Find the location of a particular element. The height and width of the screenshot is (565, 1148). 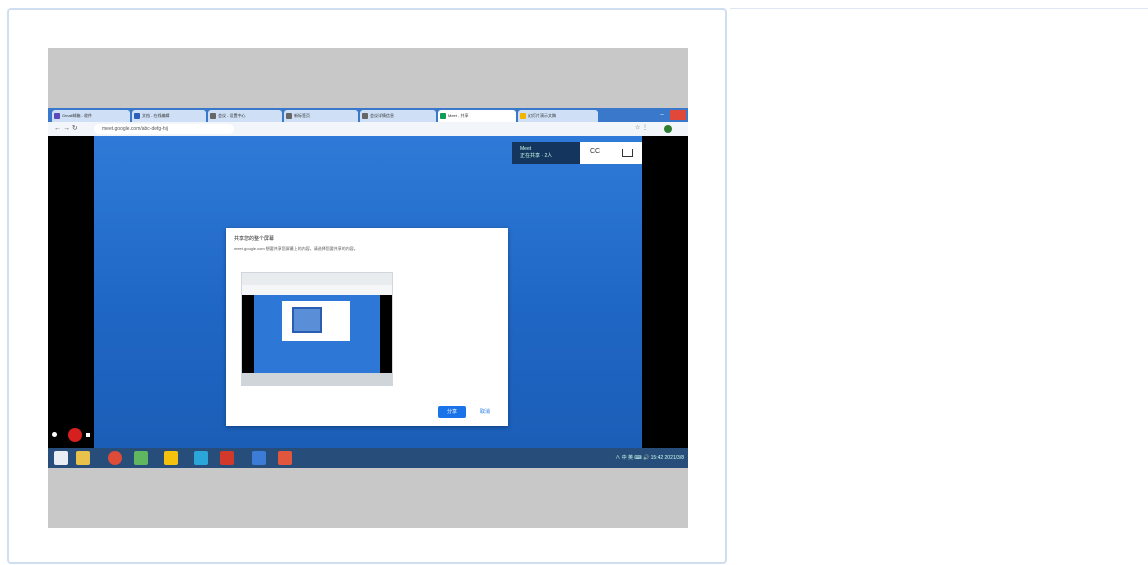

extension-icon is located at coordinates (668, 129).